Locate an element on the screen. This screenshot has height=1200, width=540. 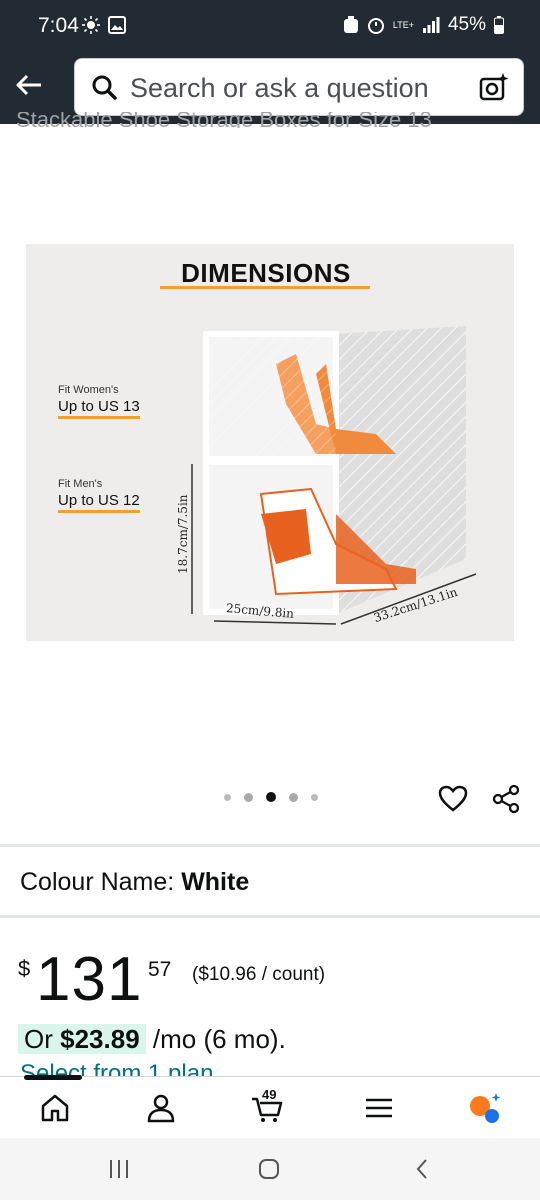
monthly-suffix: /mo (6 mo). is located at coordinates (219, 1039).